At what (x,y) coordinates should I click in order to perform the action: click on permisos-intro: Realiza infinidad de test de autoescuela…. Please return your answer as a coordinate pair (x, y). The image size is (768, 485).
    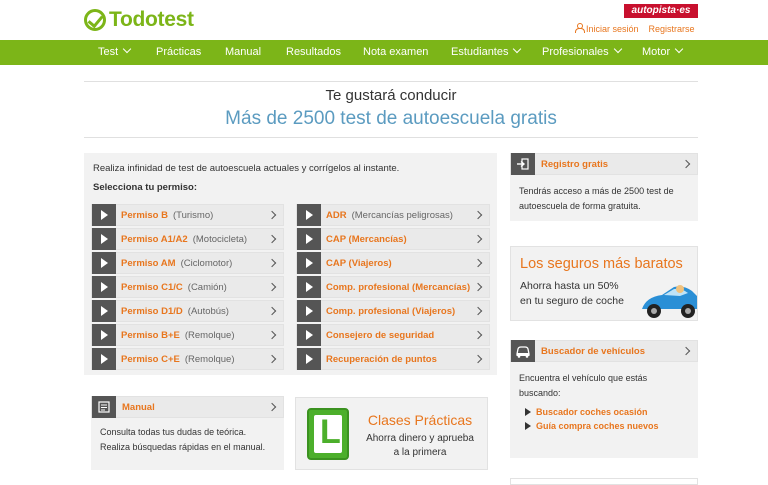
    Looking at the image, I should click on (246, 168).